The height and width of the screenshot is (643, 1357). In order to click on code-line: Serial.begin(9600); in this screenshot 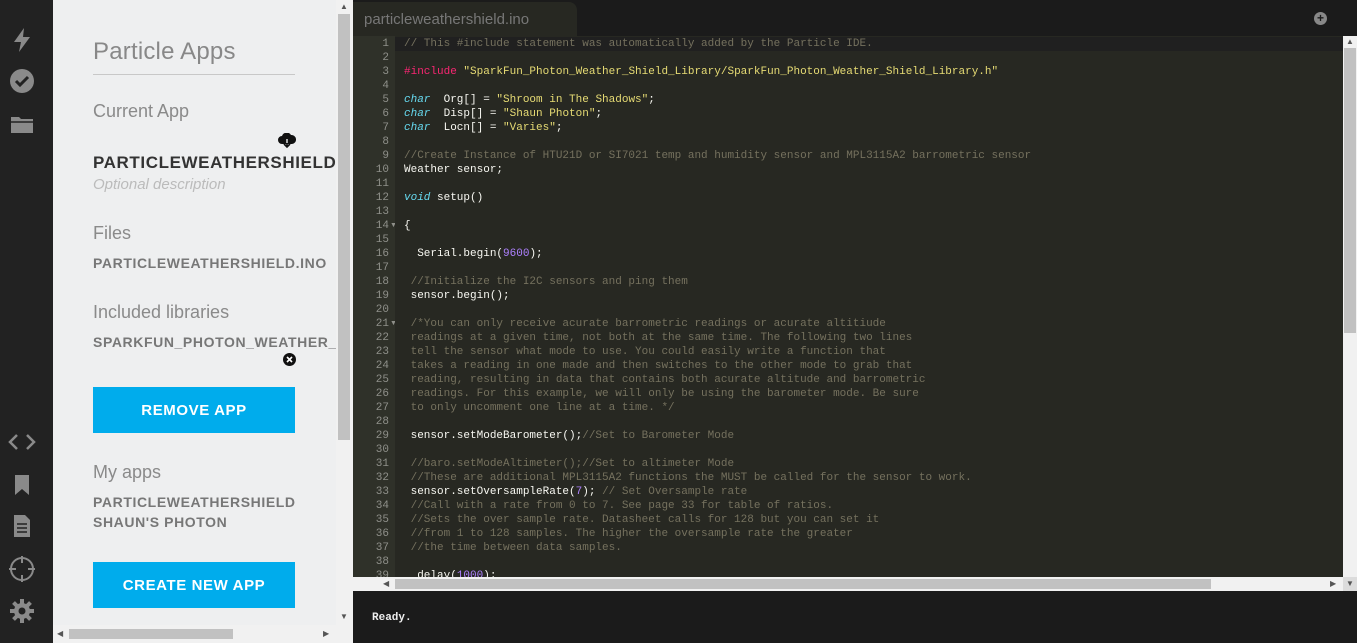, I will do `click(473, 254)`.